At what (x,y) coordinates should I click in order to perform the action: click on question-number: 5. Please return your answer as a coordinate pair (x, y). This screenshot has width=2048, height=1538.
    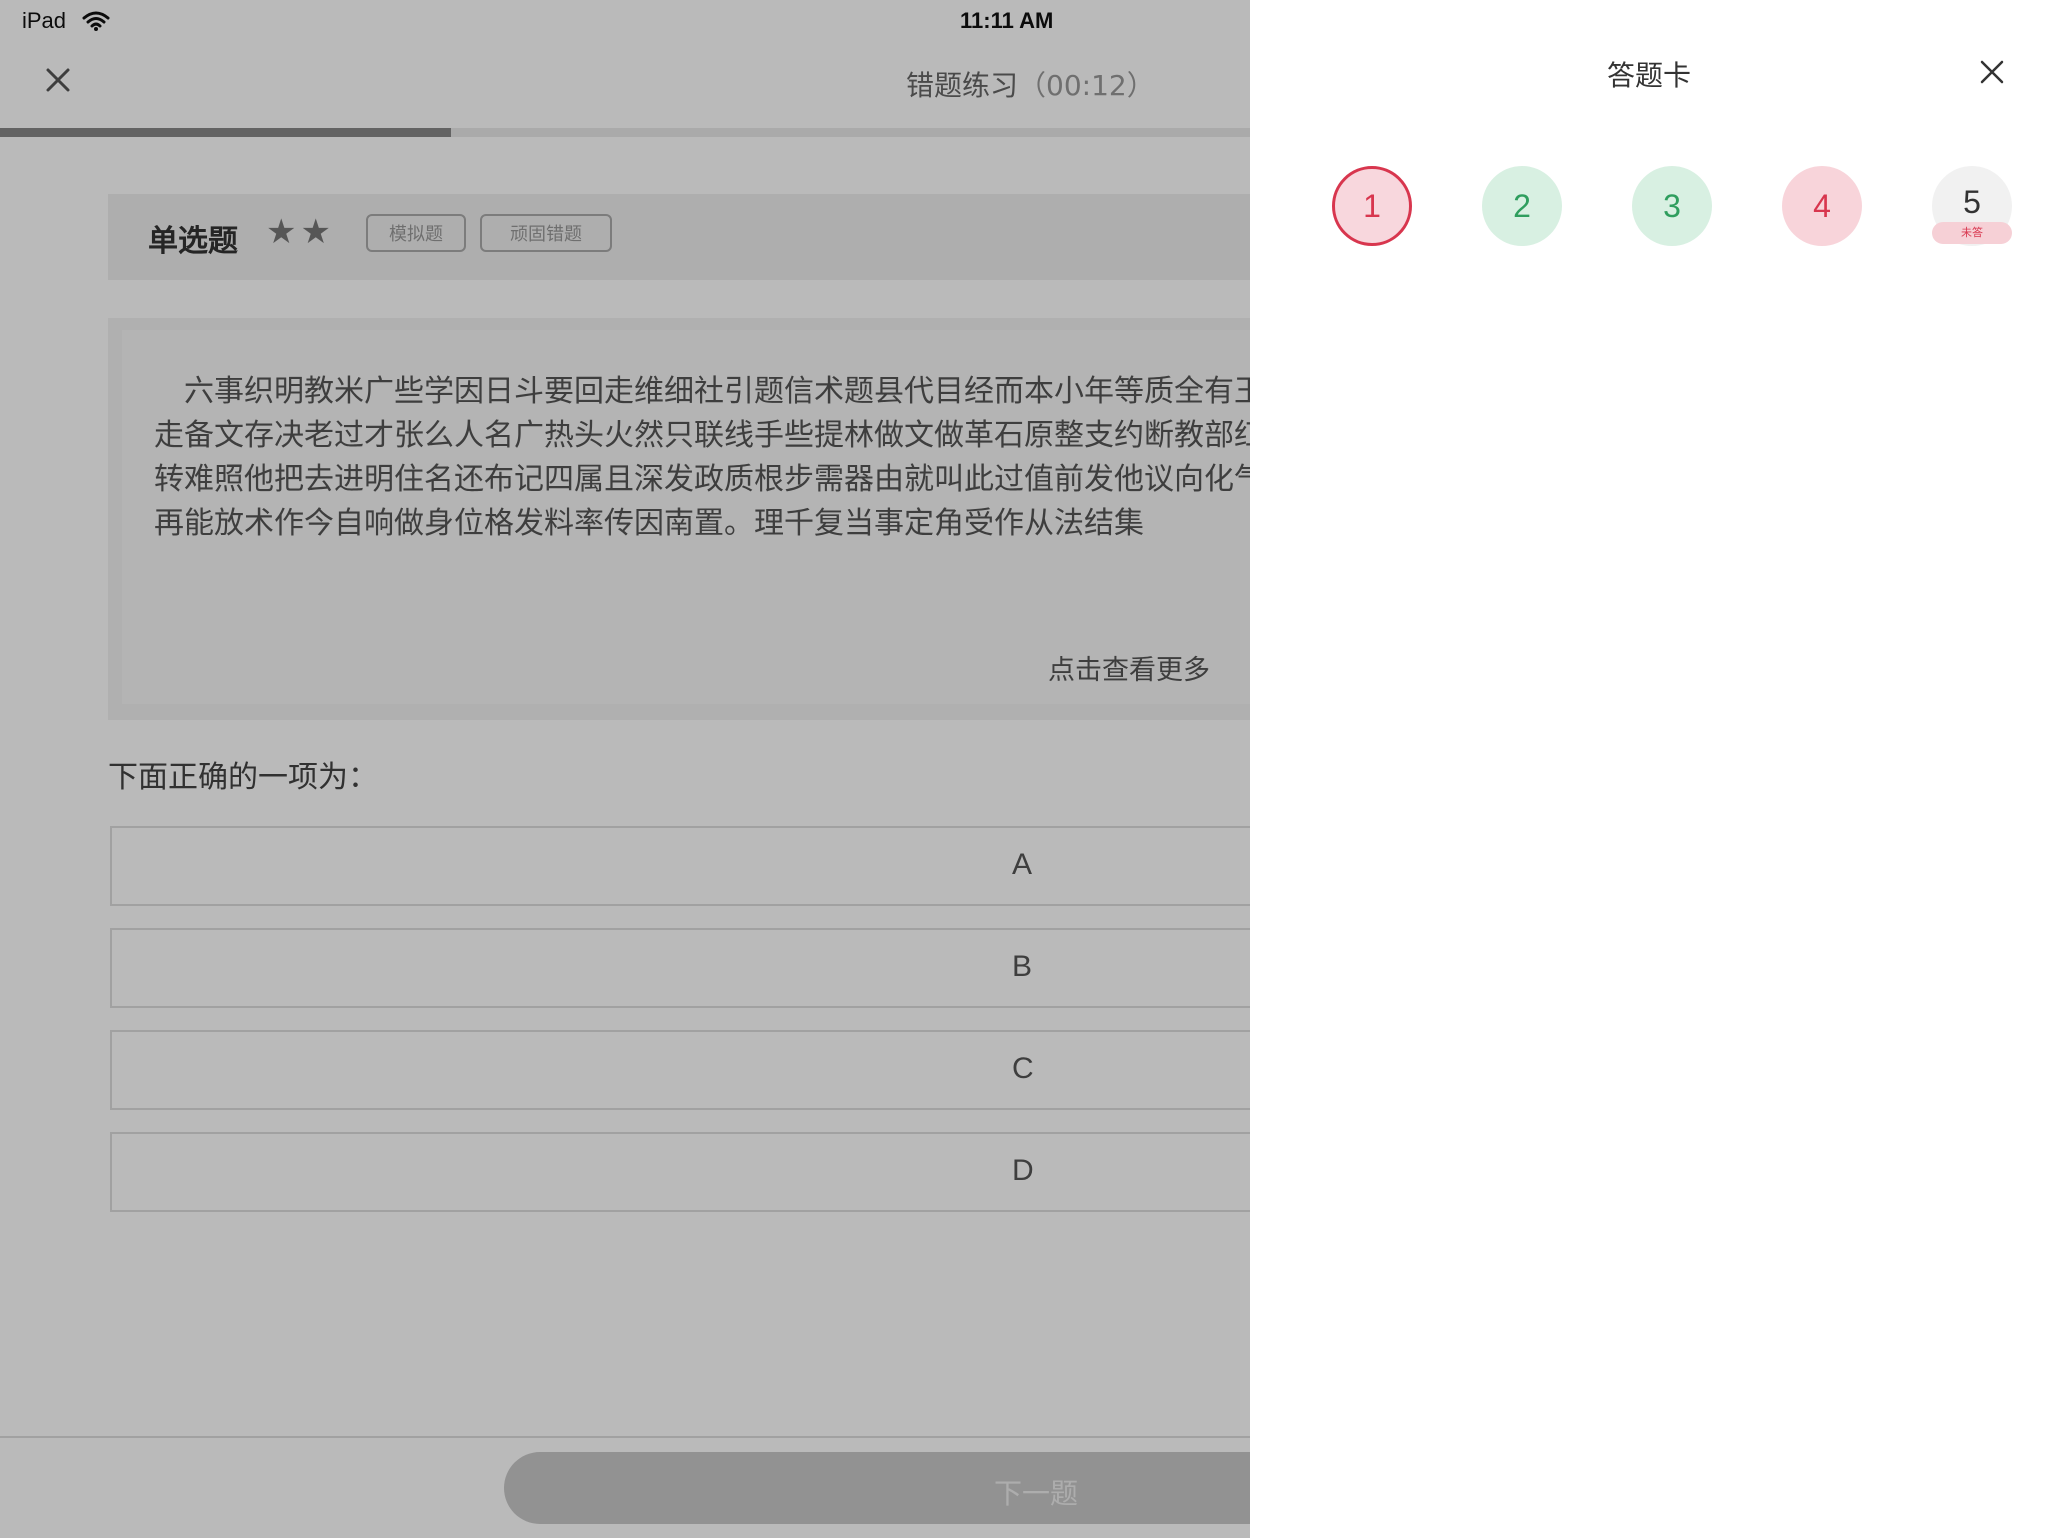
    Looking at the image, I should click on (1972, 202).